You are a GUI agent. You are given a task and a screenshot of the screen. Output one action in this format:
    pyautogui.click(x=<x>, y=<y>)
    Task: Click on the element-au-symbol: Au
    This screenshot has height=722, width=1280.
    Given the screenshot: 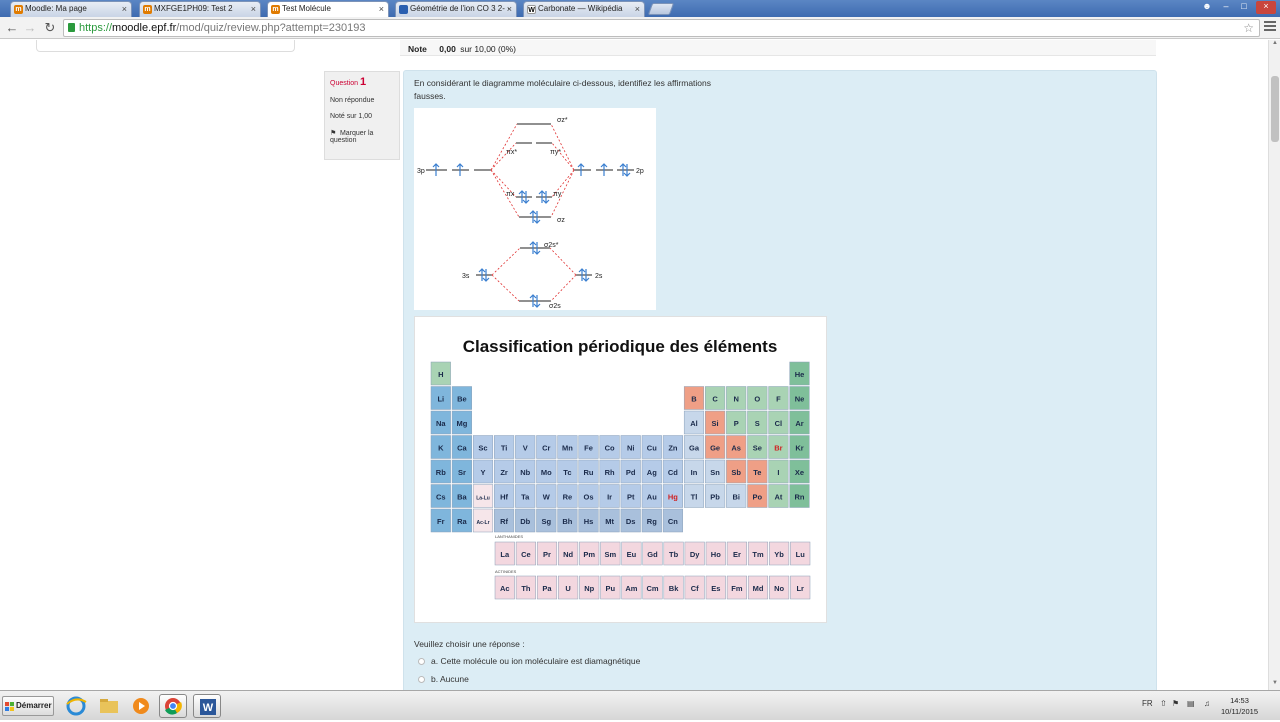 What is the action you would take?
    pyautogui.click(x=652, y=497)
    